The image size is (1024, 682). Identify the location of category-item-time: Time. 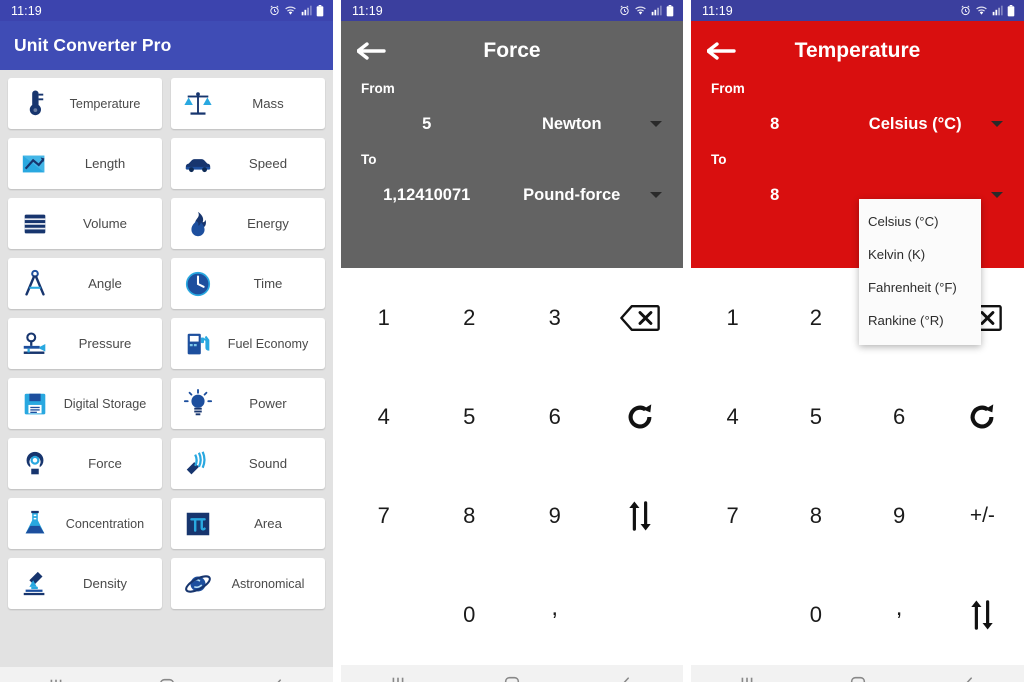
(248, 283).